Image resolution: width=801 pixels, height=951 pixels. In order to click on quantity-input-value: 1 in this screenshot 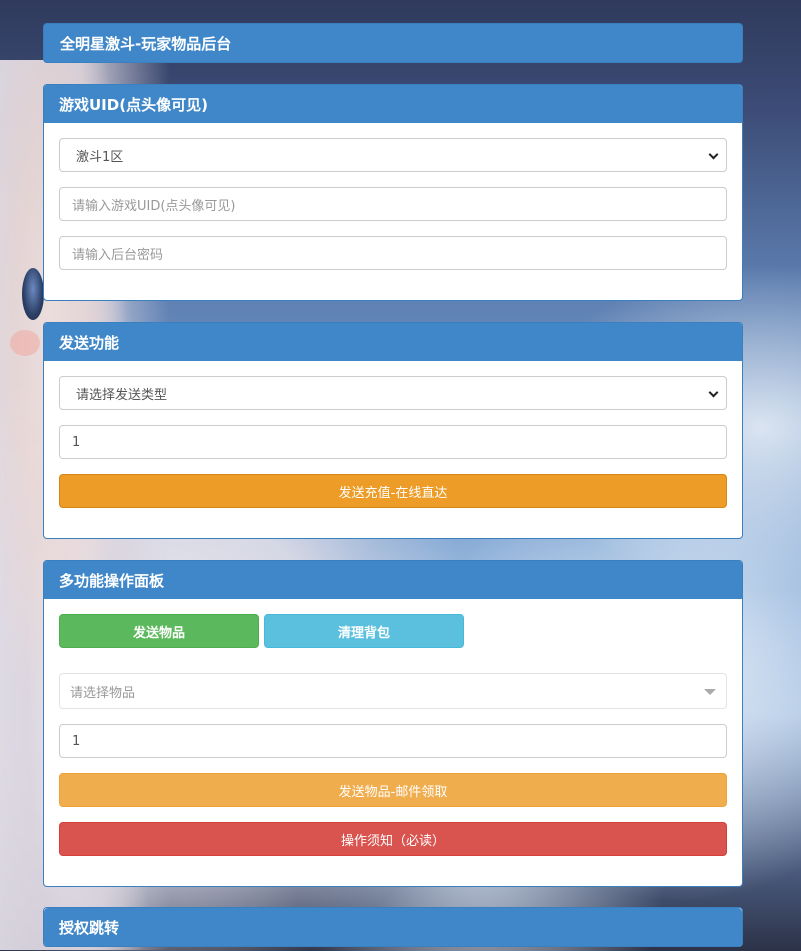, I will do `click(76, 741)`.